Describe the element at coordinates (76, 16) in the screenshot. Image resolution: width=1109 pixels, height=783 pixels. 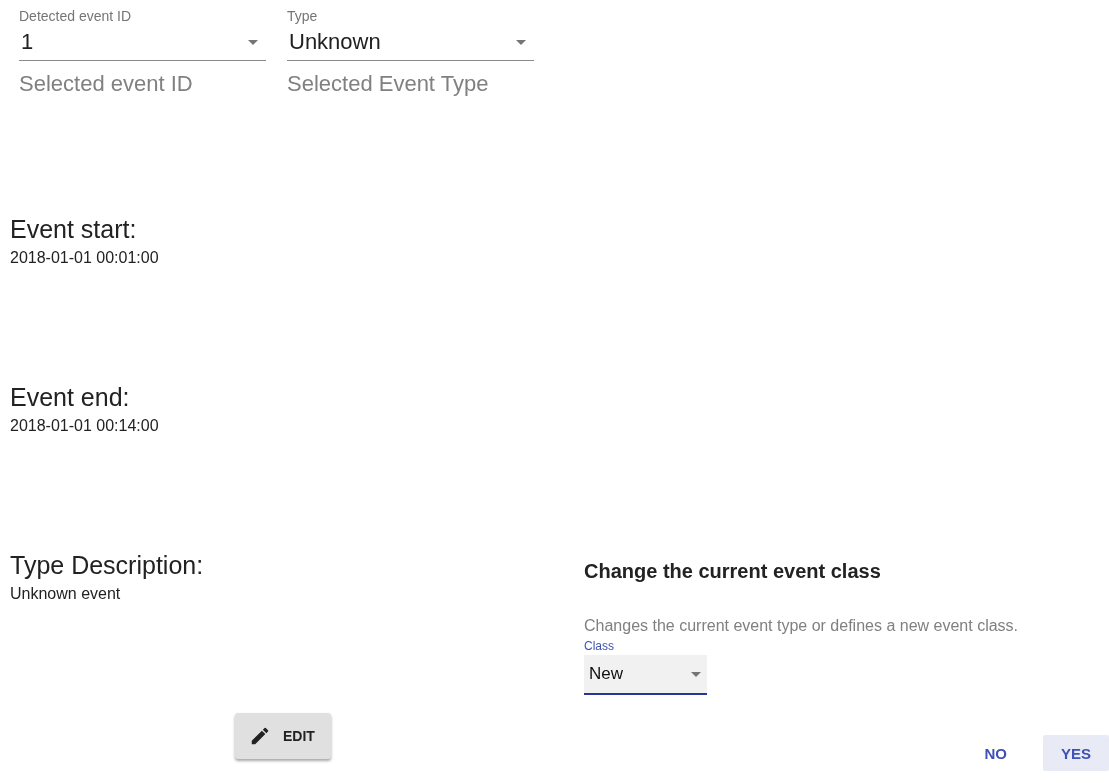
I see `field-label: Detected event ID` at that location.